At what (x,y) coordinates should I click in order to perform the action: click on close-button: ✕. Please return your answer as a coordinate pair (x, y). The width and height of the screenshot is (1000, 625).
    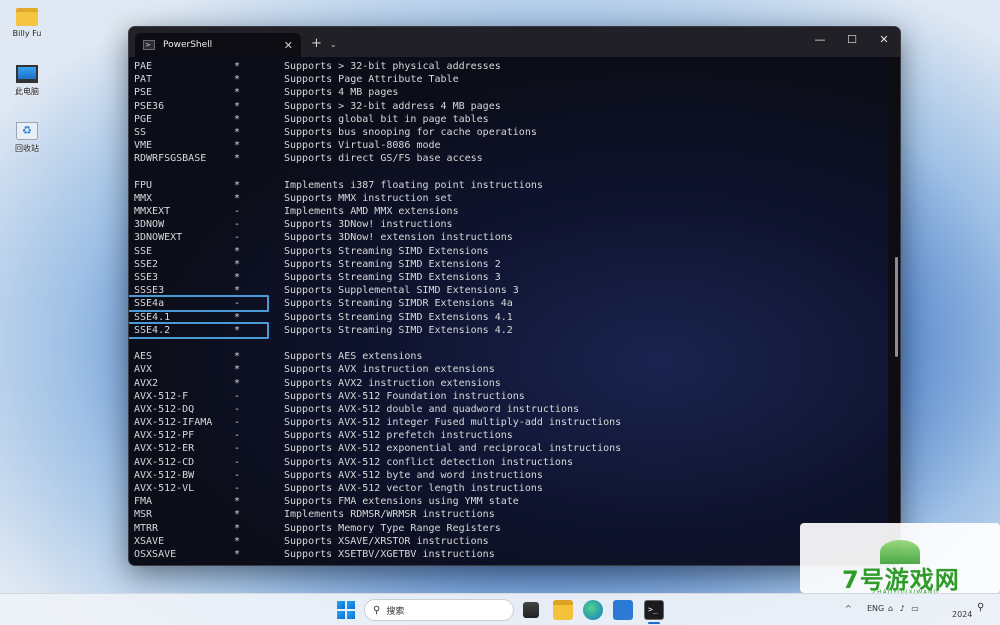
    Looking at the image, I should click on (884, 42).